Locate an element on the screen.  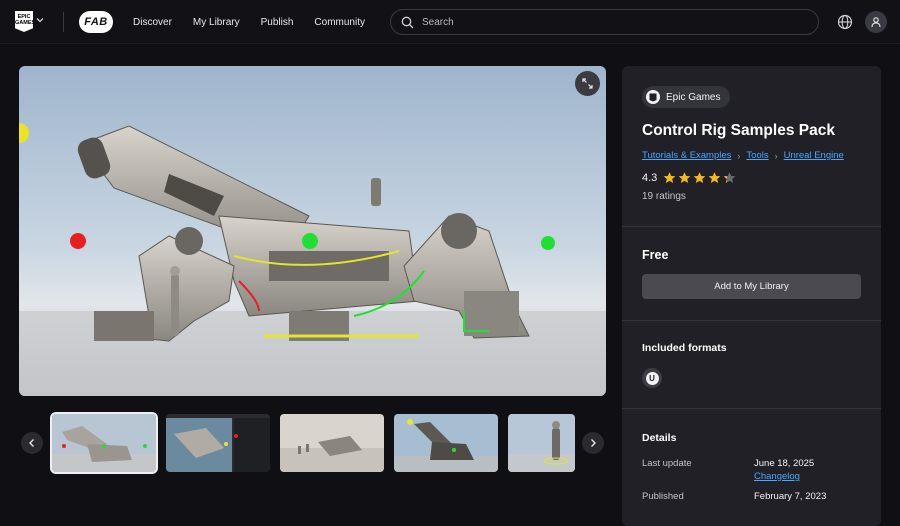
detail-label-last-update: Last update is located at coordinates (667, 463).